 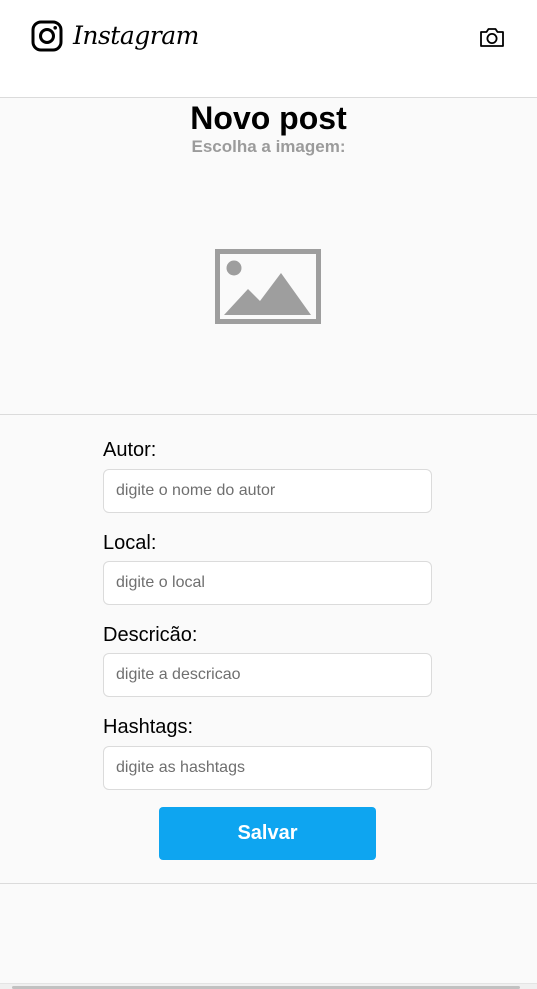 What do you see at coordinates (148, 727) in the screenshot?
I see `hashtags-label: Hashtags:` at bounding box center [148, 727].